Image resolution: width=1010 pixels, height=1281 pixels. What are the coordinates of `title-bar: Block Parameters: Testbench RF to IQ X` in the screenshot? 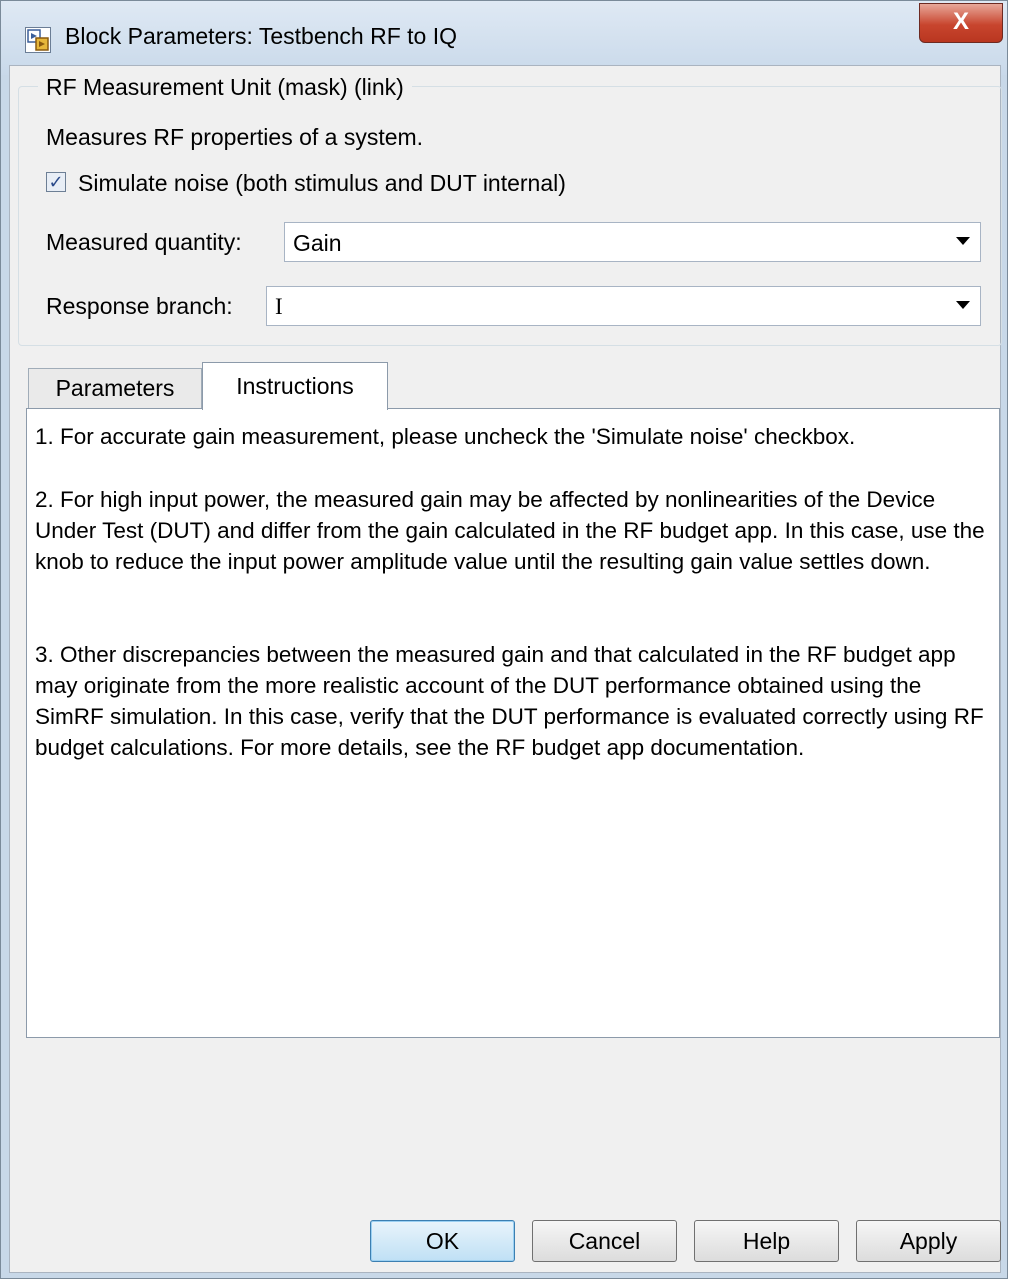 It's located at (504, 38).